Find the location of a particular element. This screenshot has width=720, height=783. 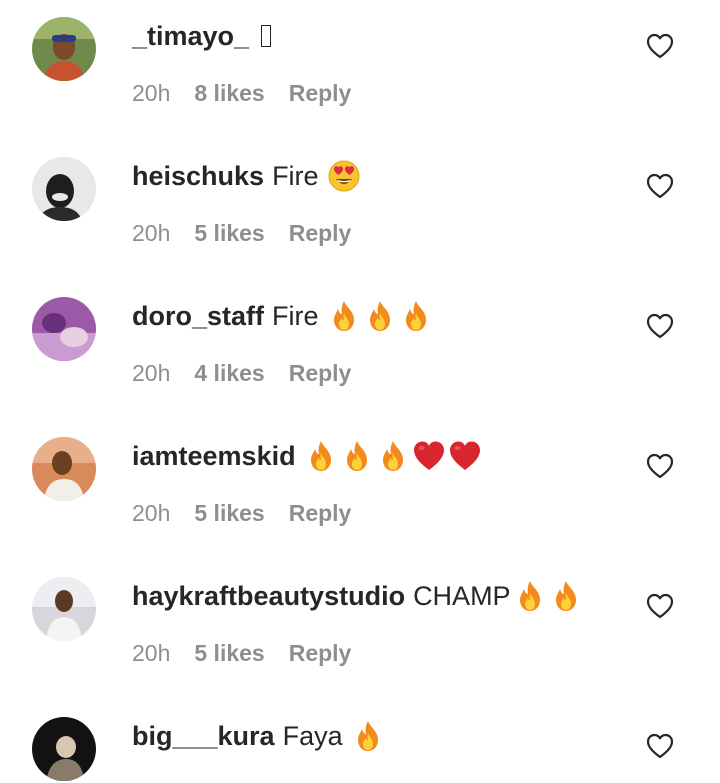

comment-meta: 20h 4 likes Reply is located at coordinates (241, 373).